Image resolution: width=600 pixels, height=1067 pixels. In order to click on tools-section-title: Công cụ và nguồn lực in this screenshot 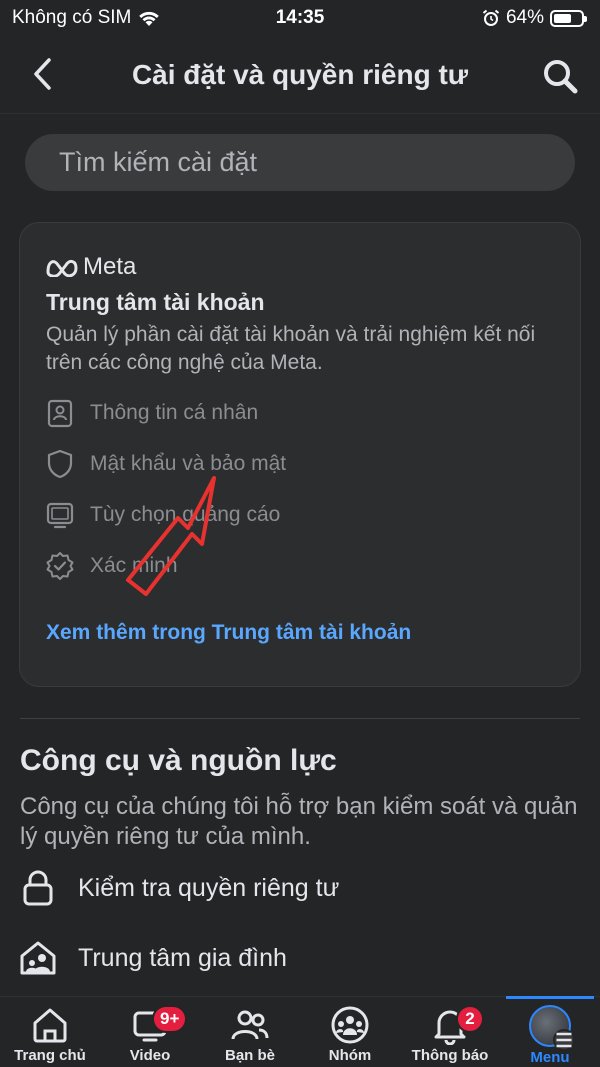, I will do `click(178, 760)`.